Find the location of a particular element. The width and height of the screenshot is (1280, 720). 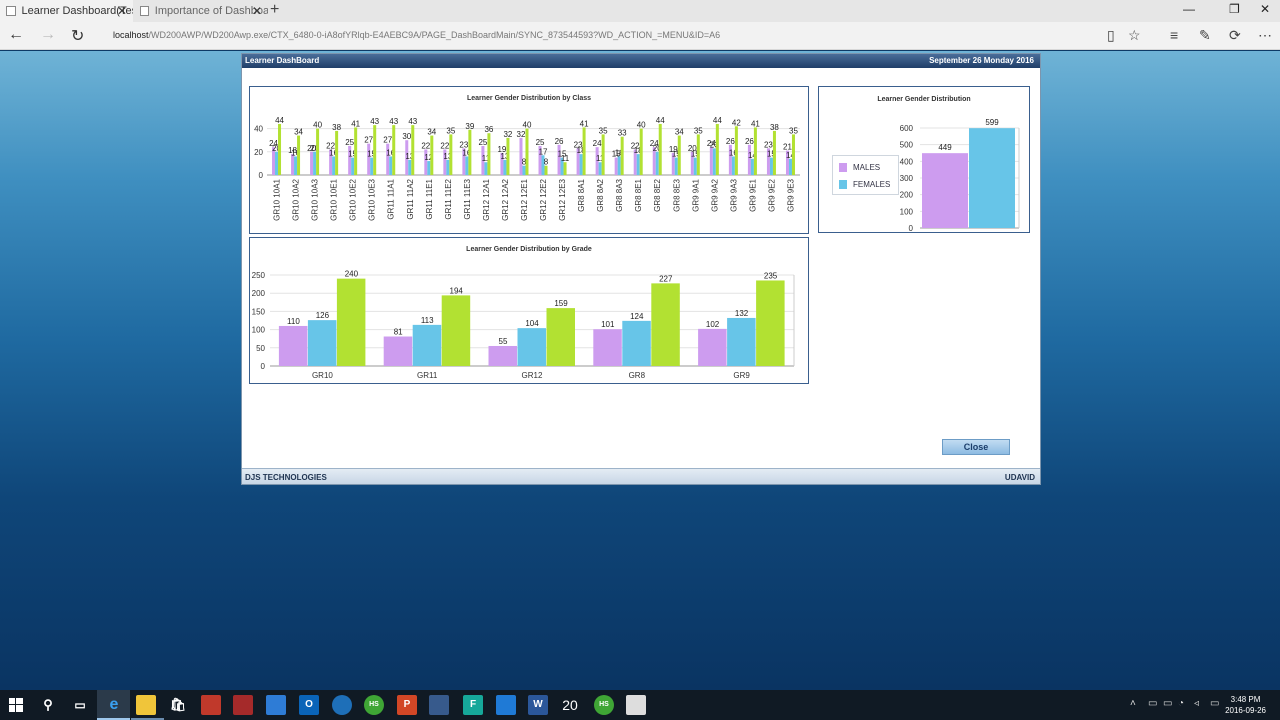

restore-icon: ❐ is located at coordinates (1234, 9).